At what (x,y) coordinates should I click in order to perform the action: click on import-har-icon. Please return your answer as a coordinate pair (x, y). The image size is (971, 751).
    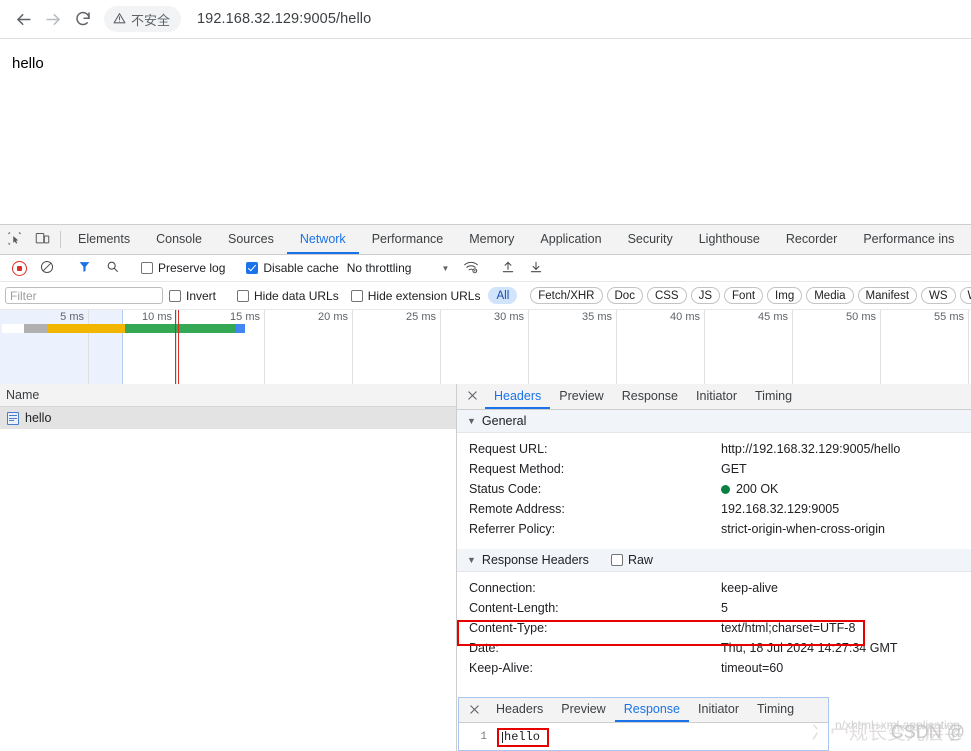
    Looking at the image, I should click on (508, 268).